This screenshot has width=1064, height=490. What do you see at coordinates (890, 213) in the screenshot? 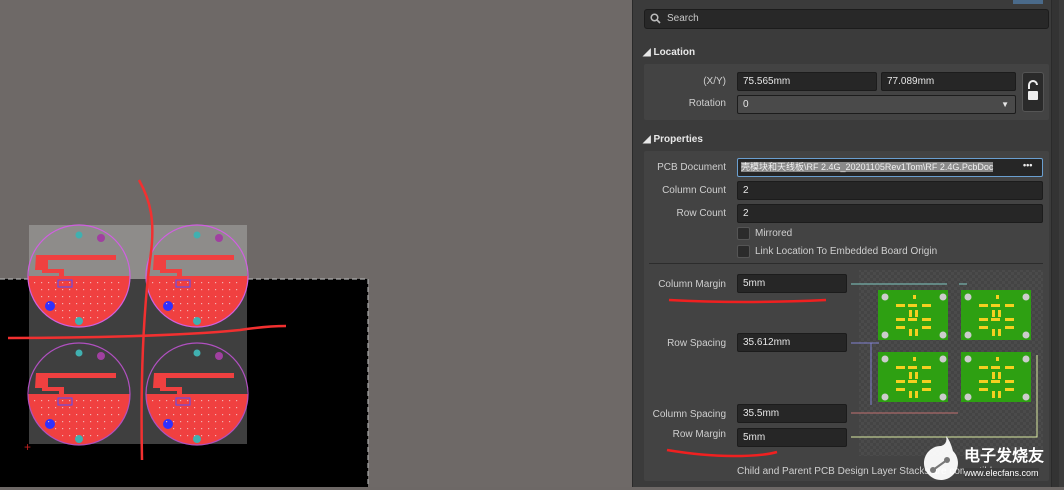
I see `row-count-field: 2` at bounding box center [890, 213].